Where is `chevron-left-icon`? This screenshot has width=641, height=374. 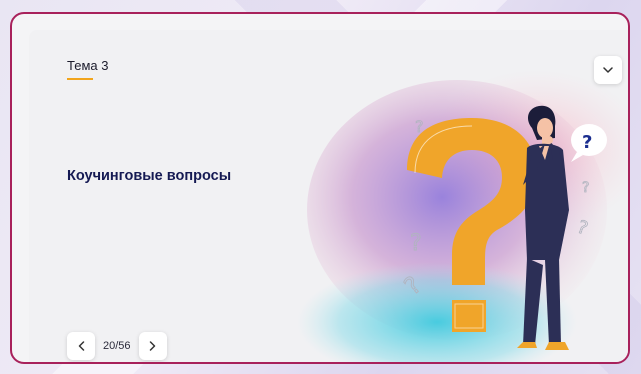
chevron-left-icon is located at coordinates (81, 346).